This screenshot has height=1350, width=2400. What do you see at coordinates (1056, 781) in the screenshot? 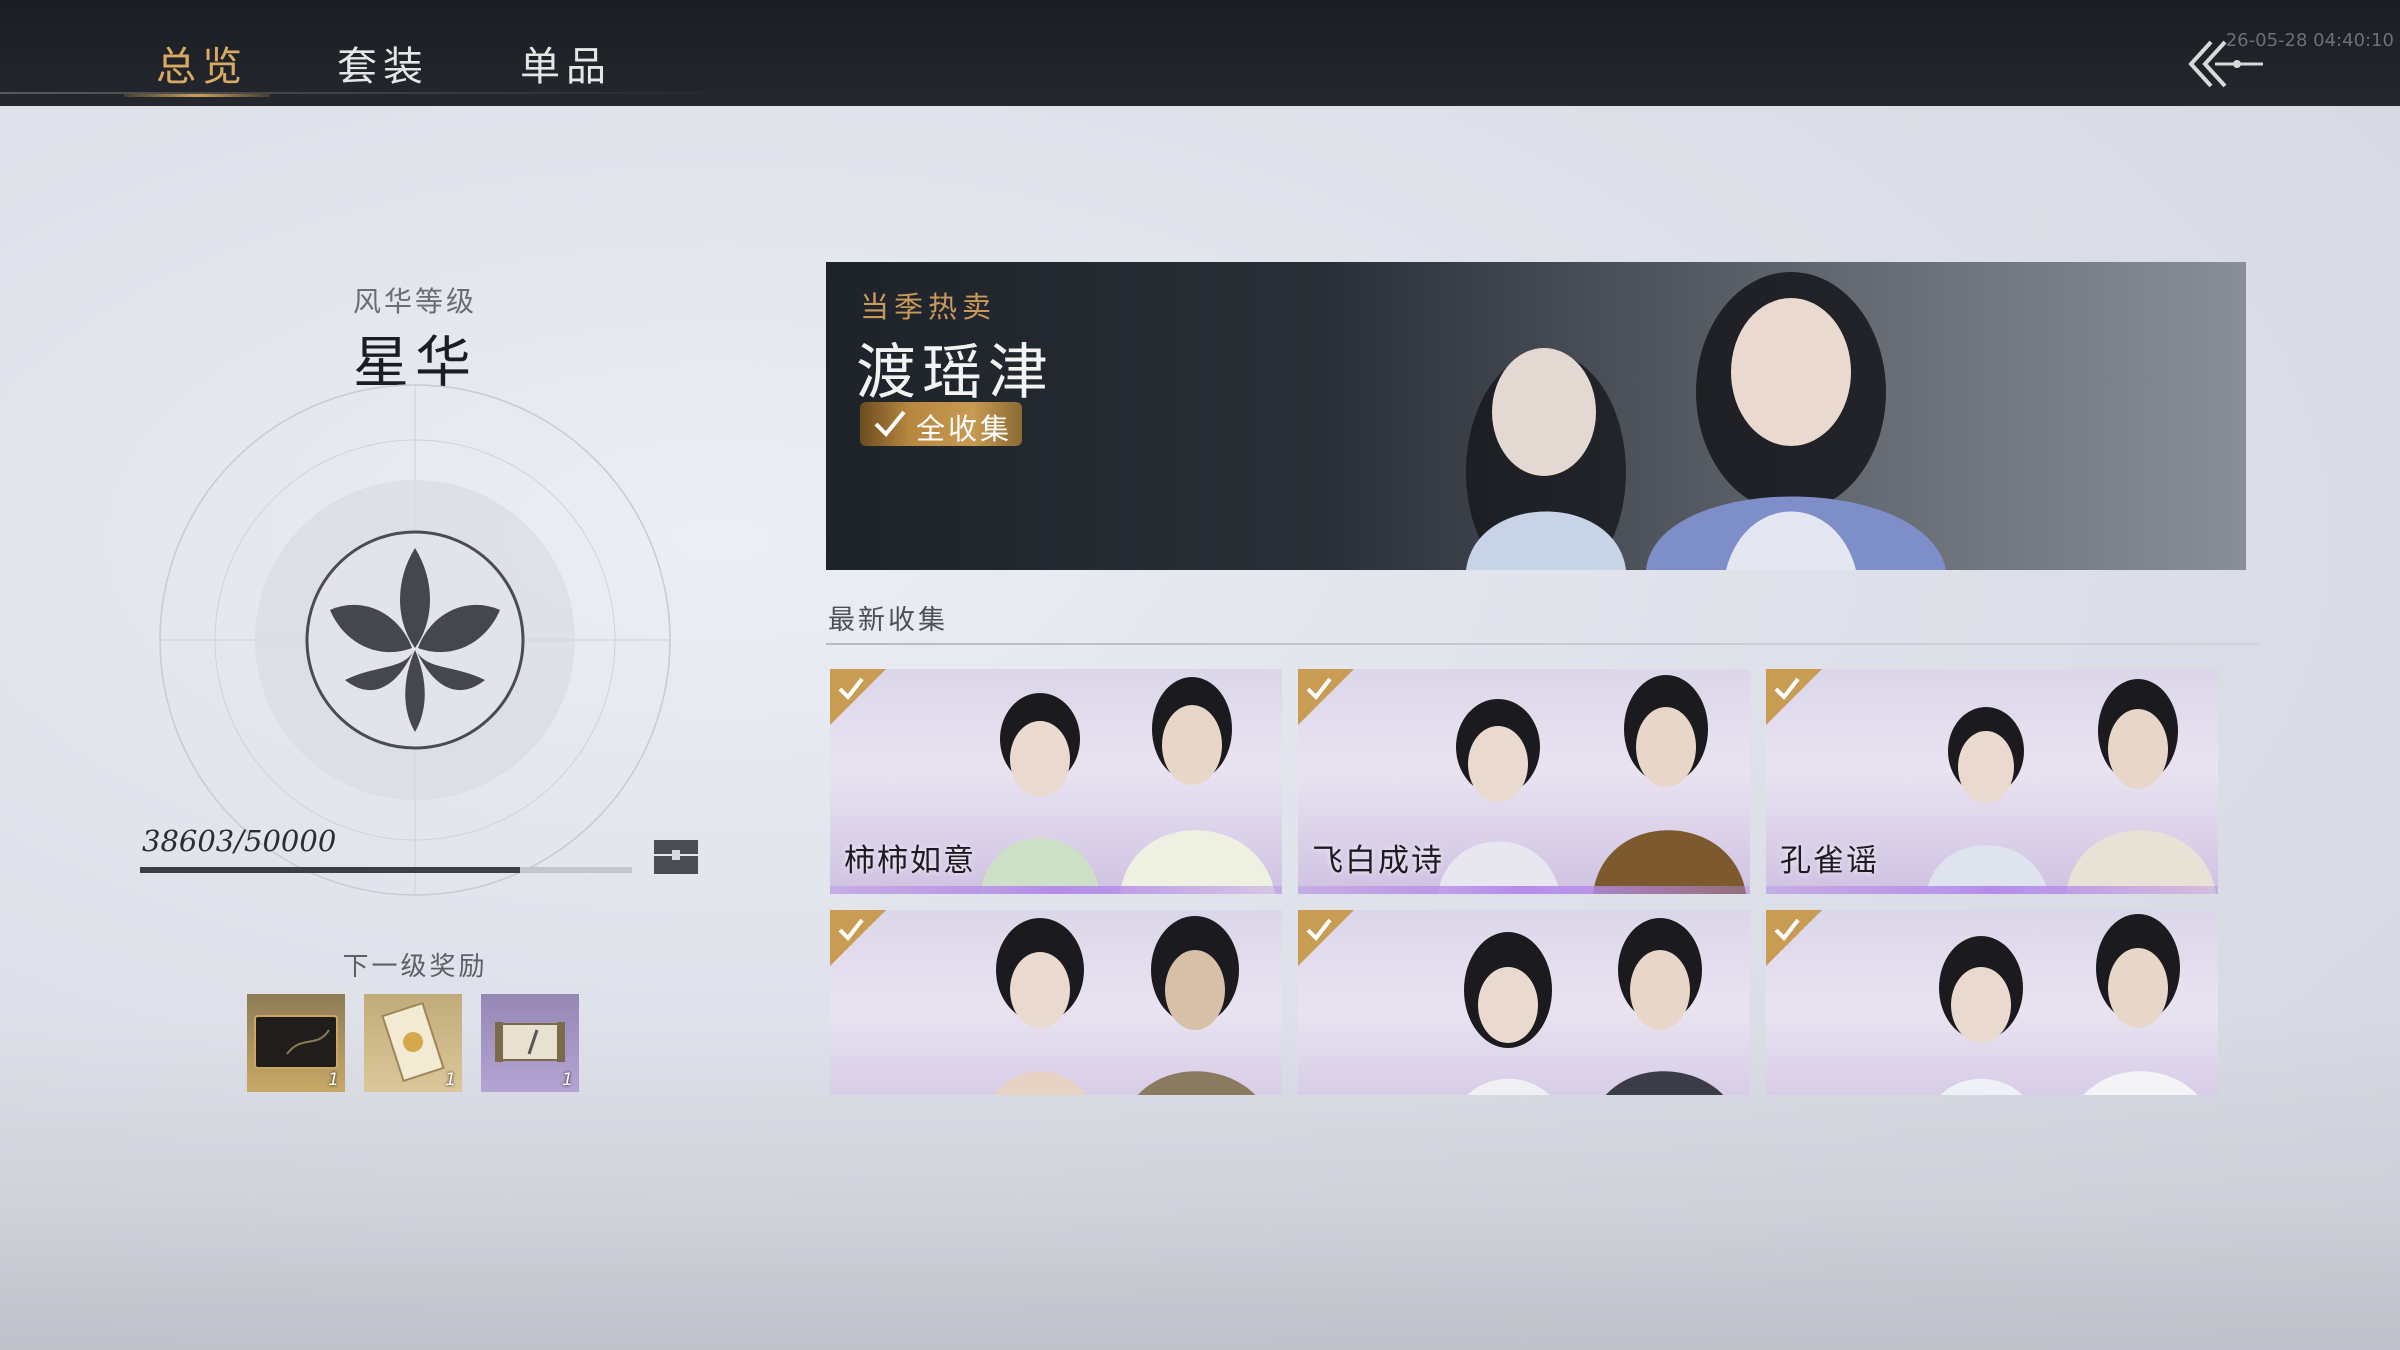
I see `collection-card: 柿柿如意` at bounding box center [1056, 781].